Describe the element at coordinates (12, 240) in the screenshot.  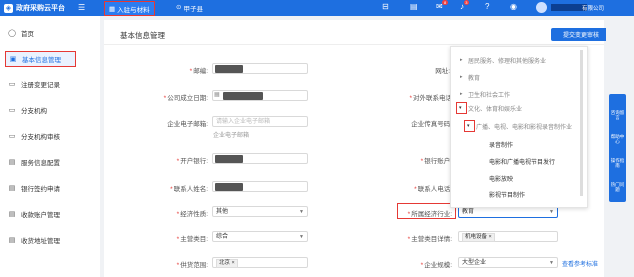
I see `address-icon: ▤` at that location.